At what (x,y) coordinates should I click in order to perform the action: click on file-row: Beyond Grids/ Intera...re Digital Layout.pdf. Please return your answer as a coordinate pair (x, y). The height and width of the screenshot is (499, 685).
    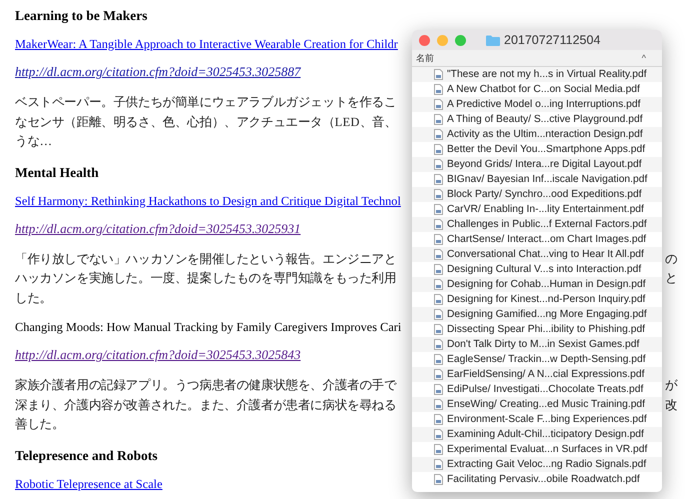
    Looking at the image, I should click on (537, 164).